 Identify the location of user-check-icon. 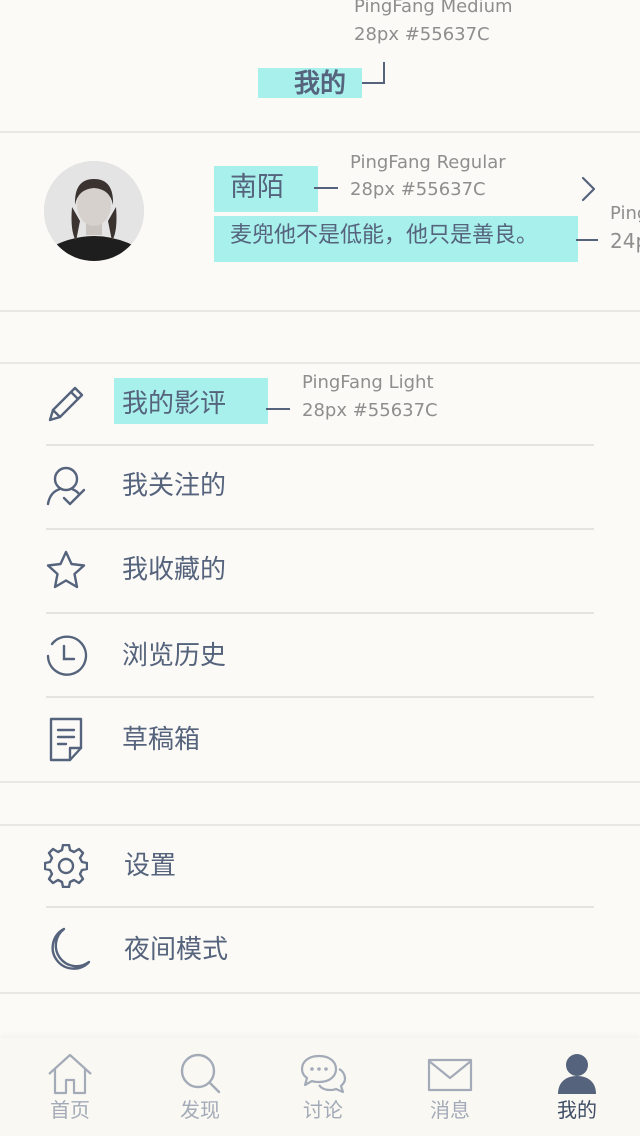
(66, 486).